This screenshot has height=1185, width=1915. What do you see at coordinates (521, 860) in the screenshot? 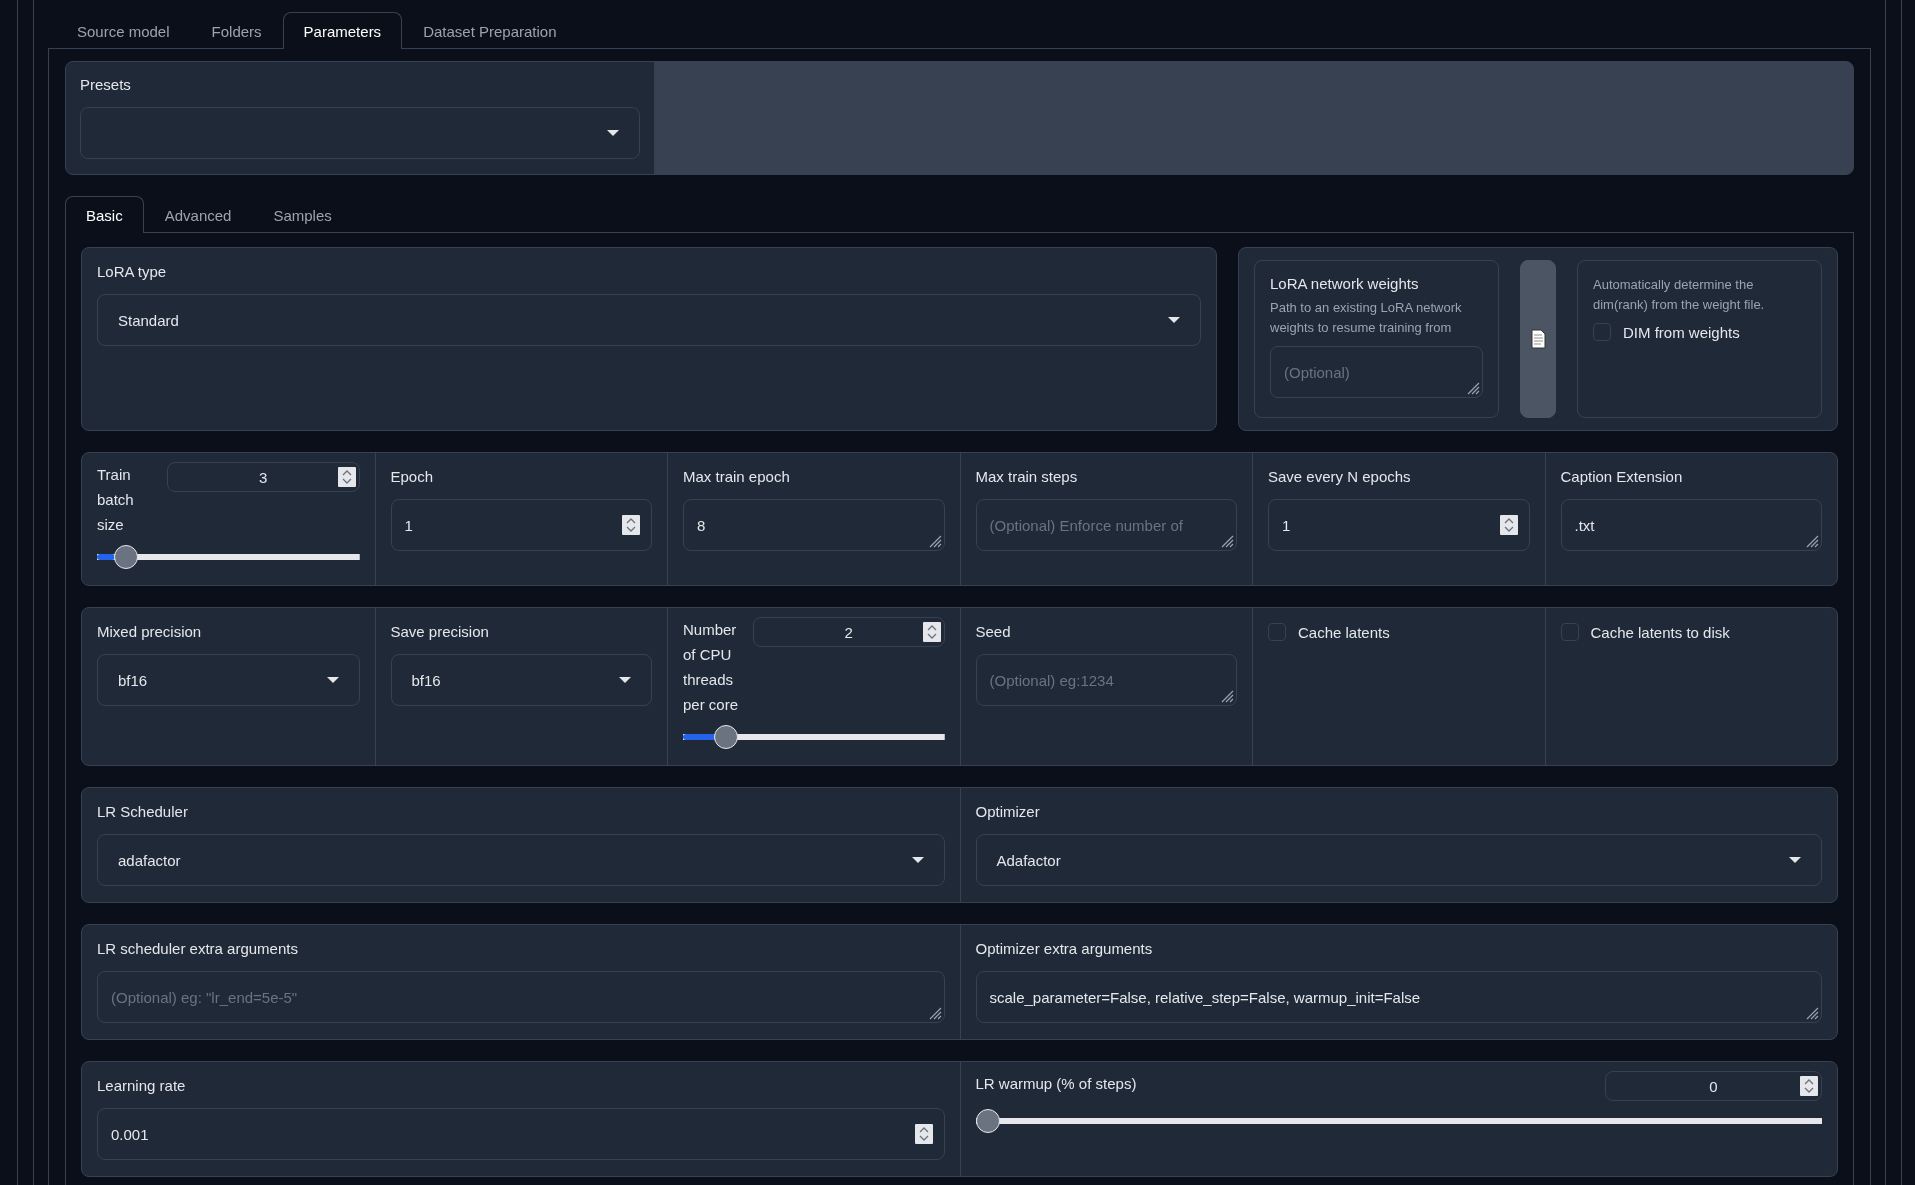
I see `dropdown: adafactor` at bounding box center [521, 860].